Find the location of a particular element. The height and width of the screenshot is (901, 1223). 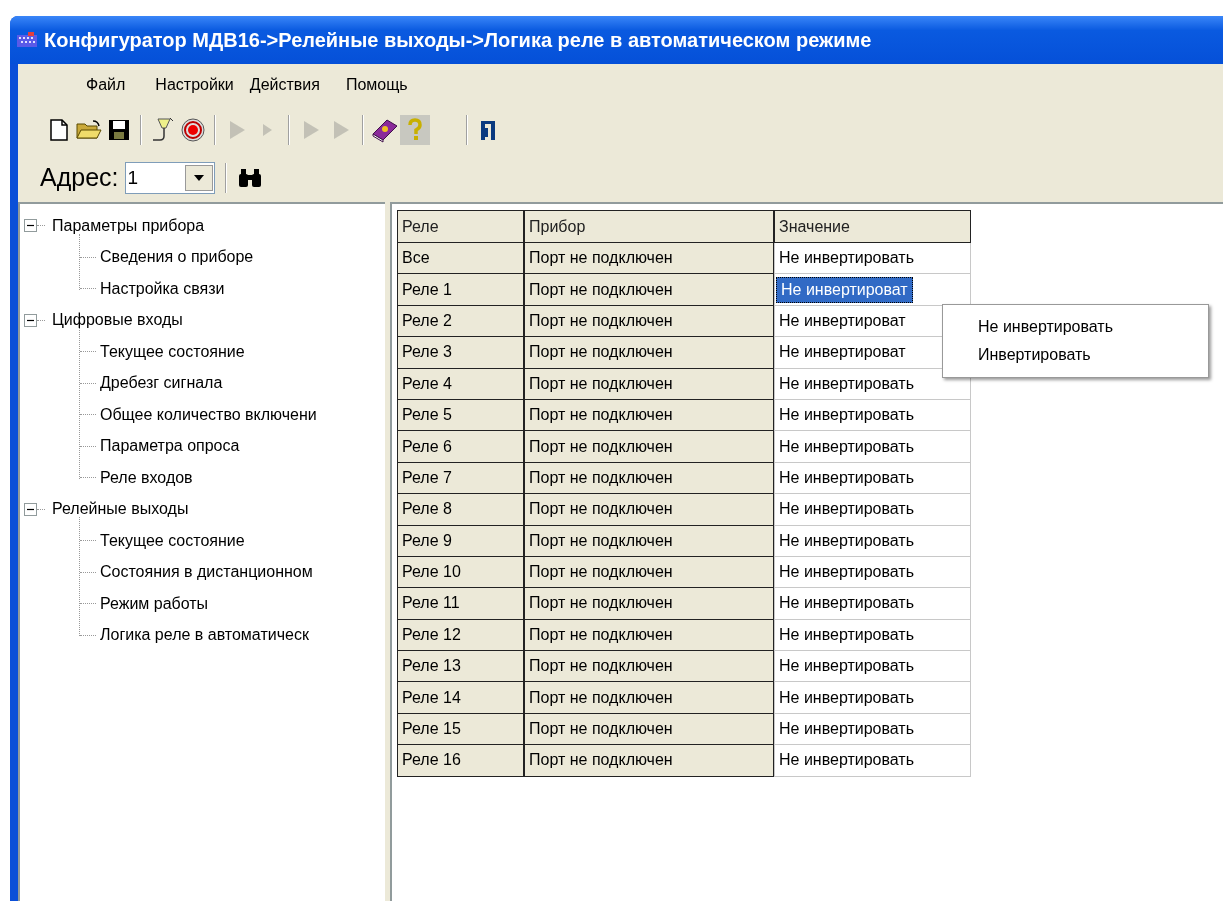

tree-item: Состояния в дистанционном is located at coordinates (206, 572).